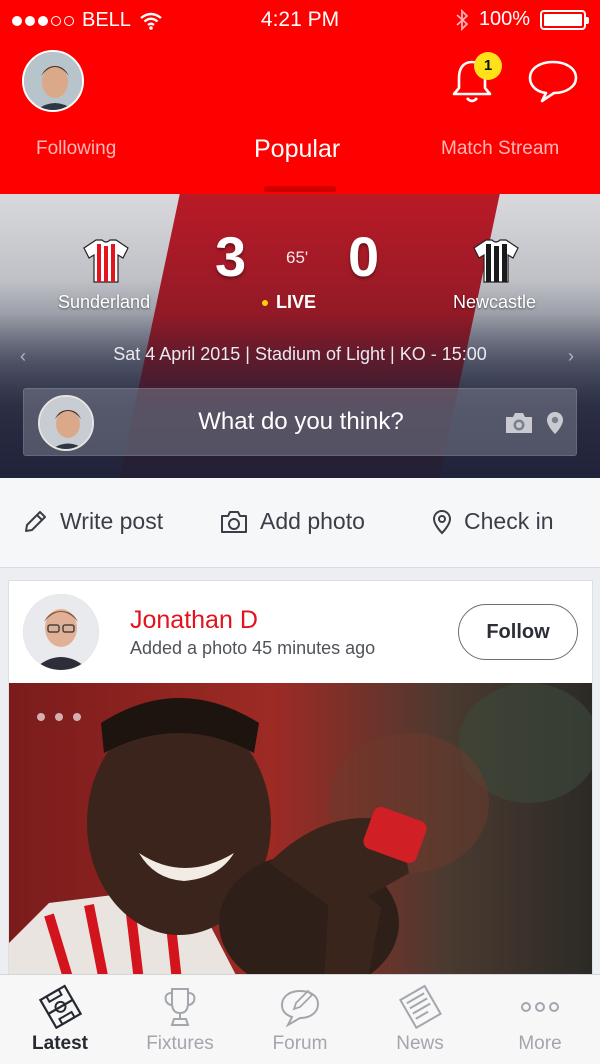  What do you see at coordinates (180, 1007) in the screenshot?
I see `trophy-icon` at bounding box center [180, 1007].